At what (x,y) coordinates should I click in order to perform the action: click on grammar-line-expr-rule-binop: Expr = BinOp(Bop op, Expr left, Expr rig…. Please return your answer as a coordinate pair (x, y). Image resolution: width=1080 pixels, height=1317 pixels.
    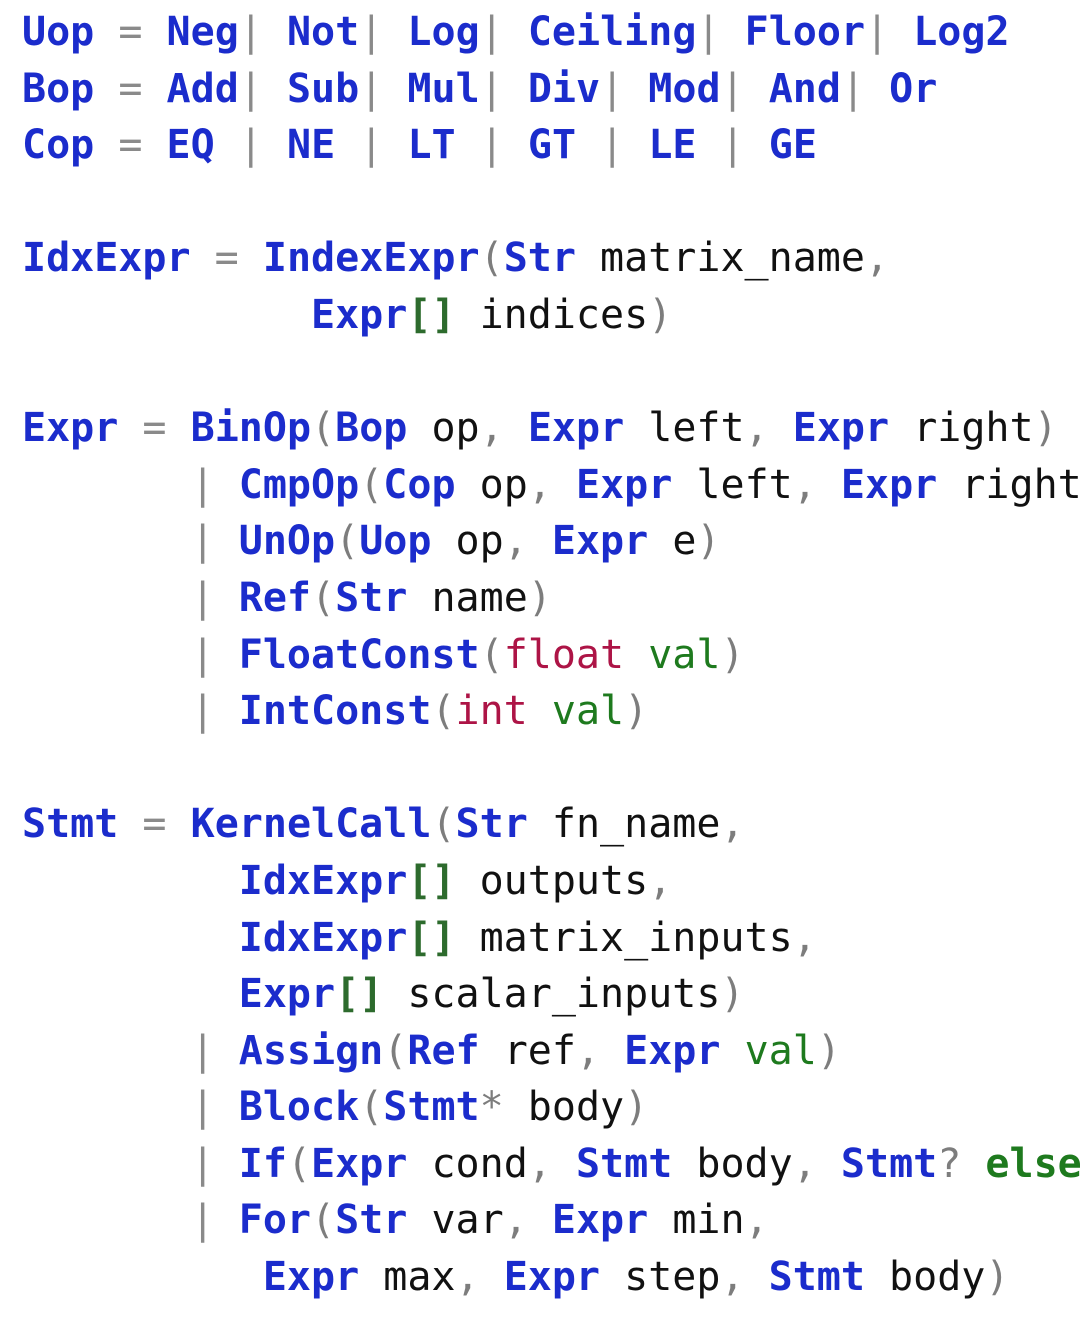
    Looking at the image, I should click on (551, 428).